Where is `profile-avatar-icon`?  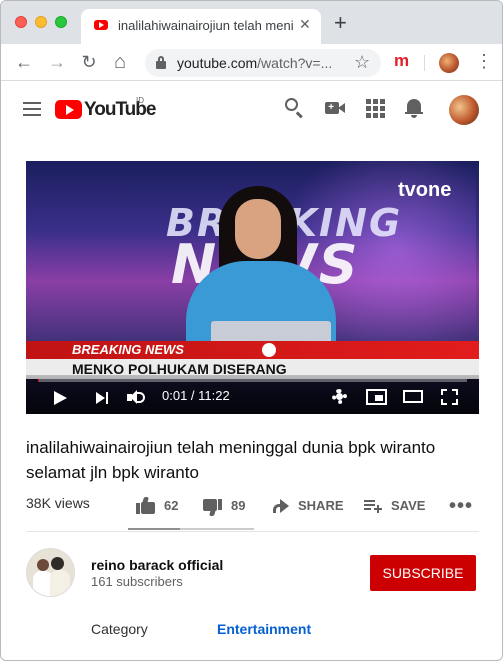 profile-avatar-icon is located at coordinates (449, 63).